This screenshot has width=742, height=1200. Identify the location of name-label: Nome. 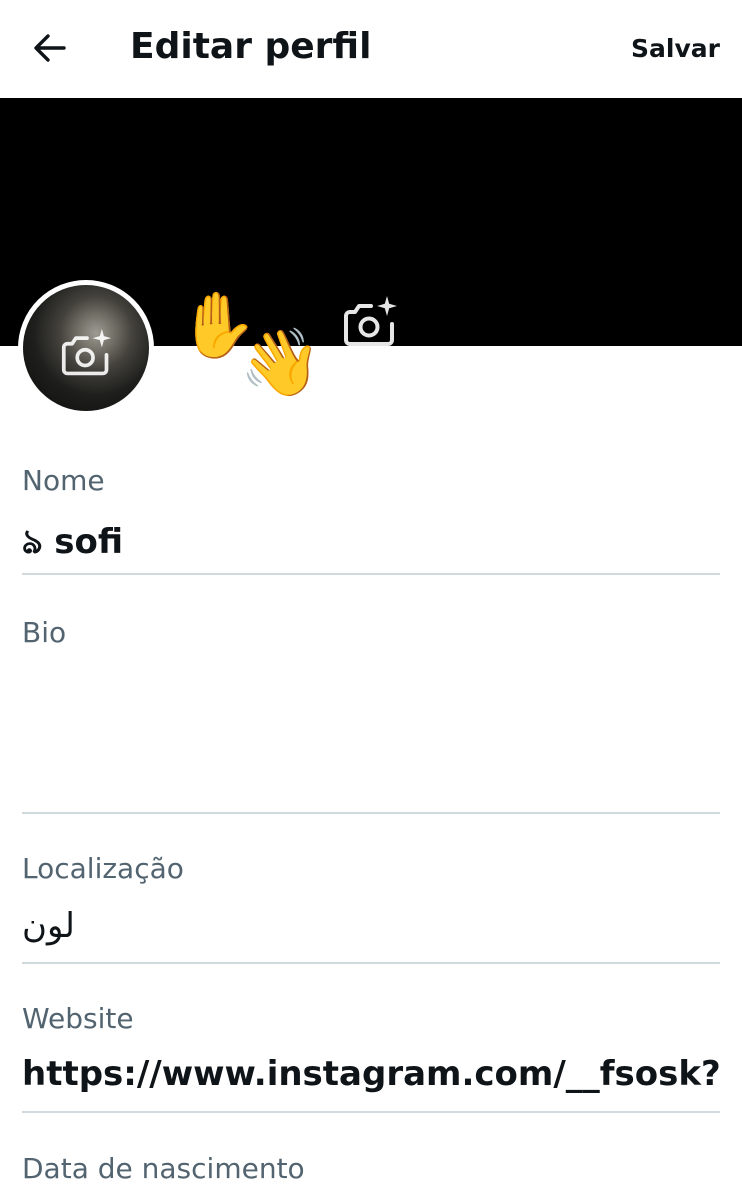
(63, 480).